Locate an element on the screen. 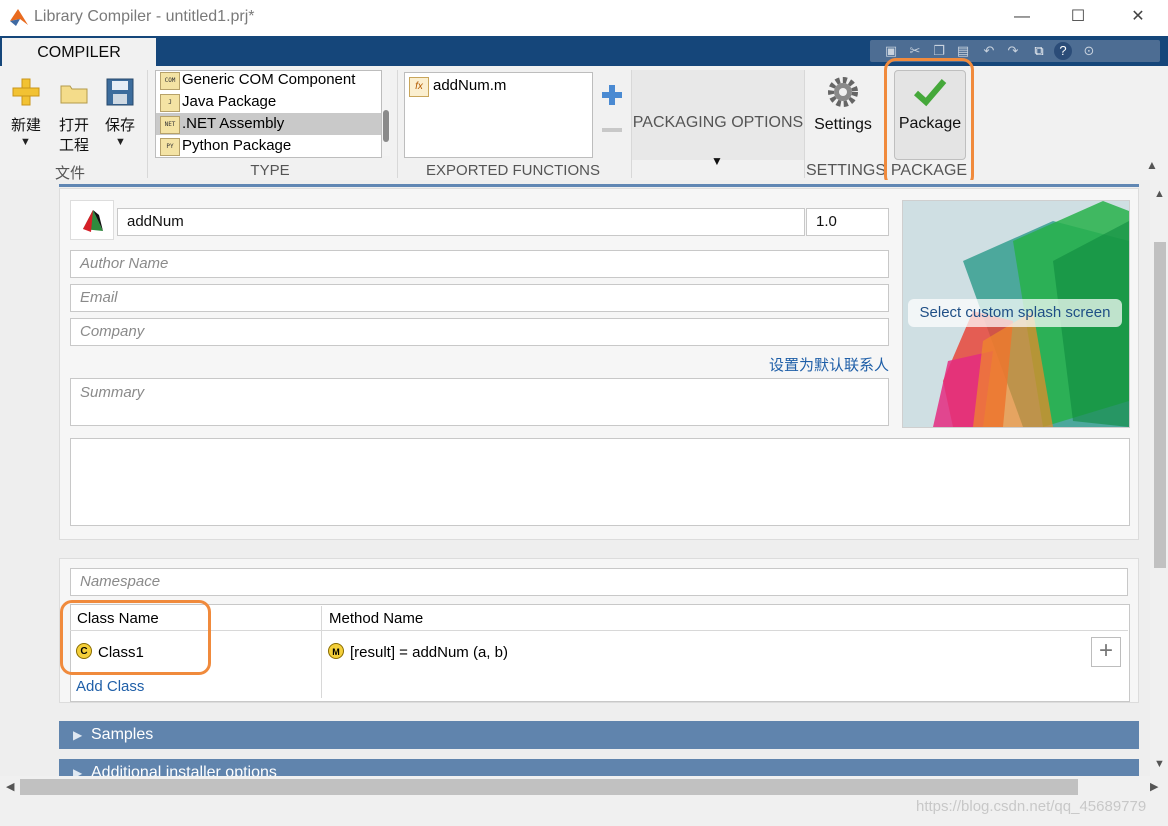  status-bar: https://blog.csdn.net/qq_45689779 is located at coordinates (584, 812).